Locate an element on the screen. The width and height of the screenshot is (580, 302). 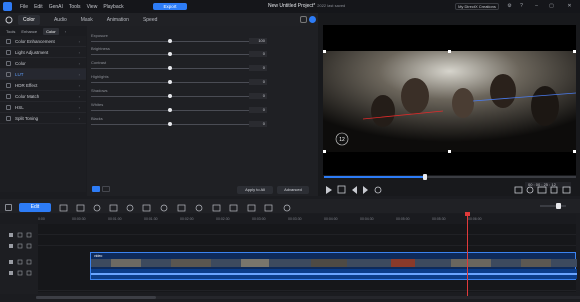
feature-item-lut: LUT › is located at coordinates (43, 74).